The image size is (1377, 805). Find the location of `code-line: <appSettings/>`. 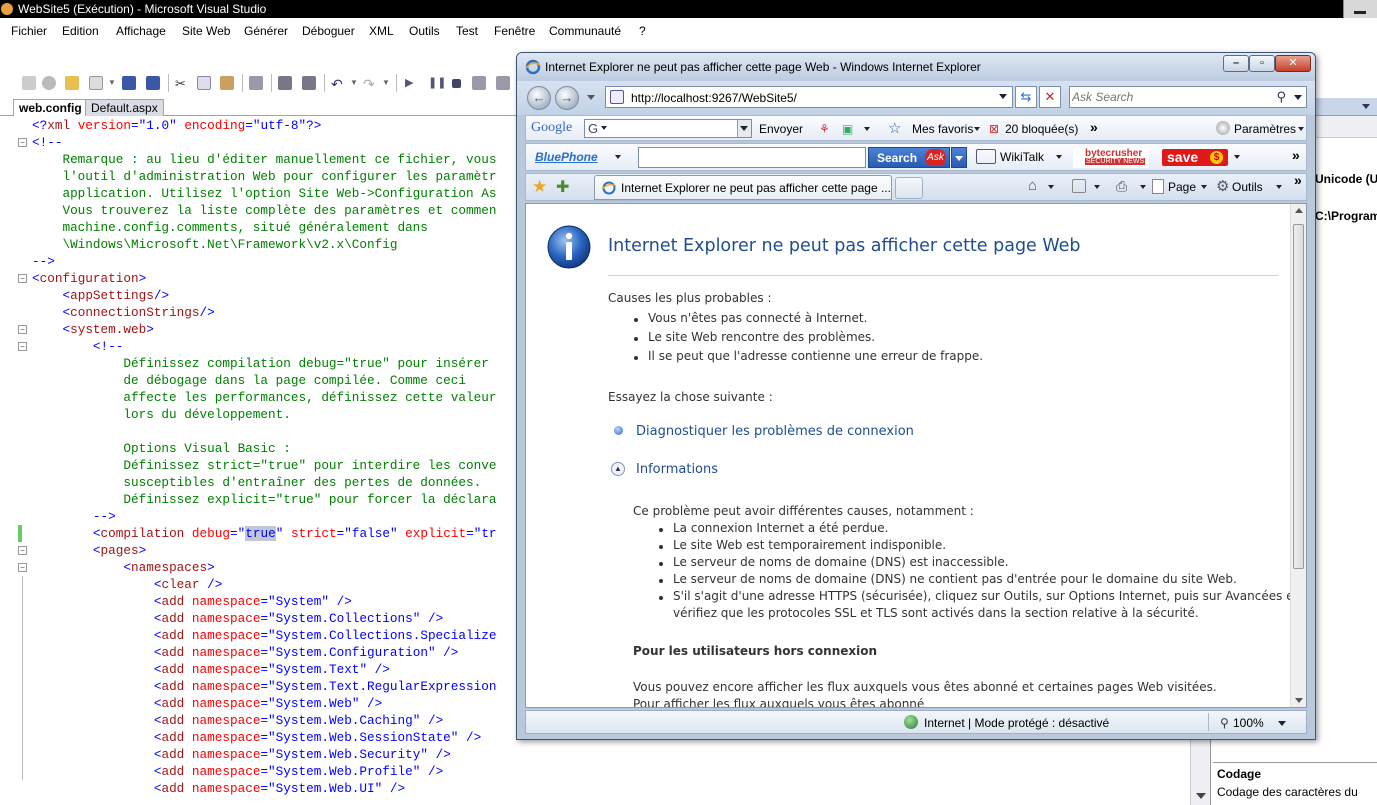

code-line: <appSettings/> is located at coordinates (100, 295).